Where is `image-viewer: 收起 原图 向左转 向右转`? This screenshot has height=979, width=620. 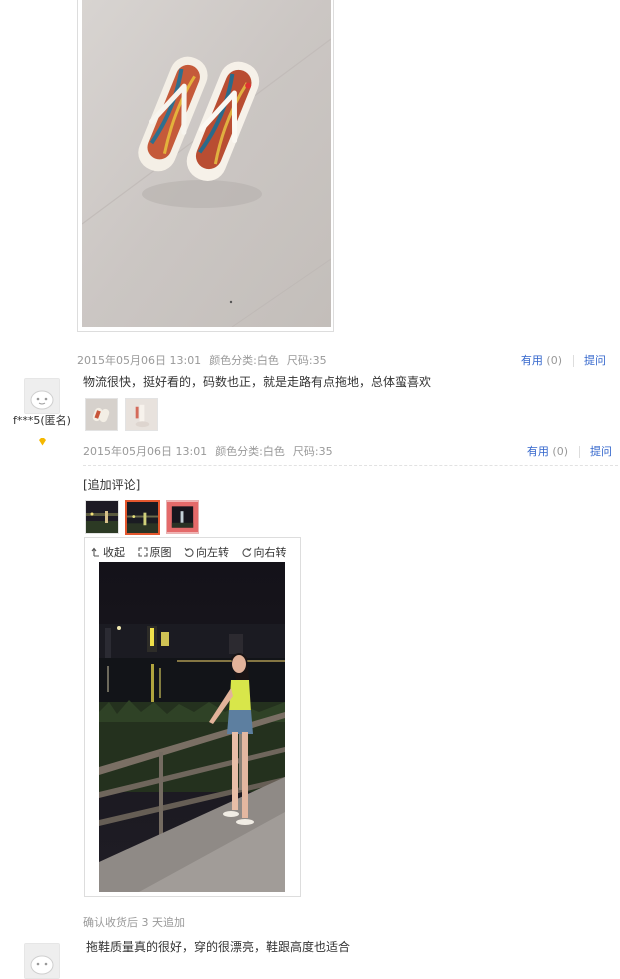
image-viewer: 收起 原图 向左转 向右转 is located at coordinates (192, 717).